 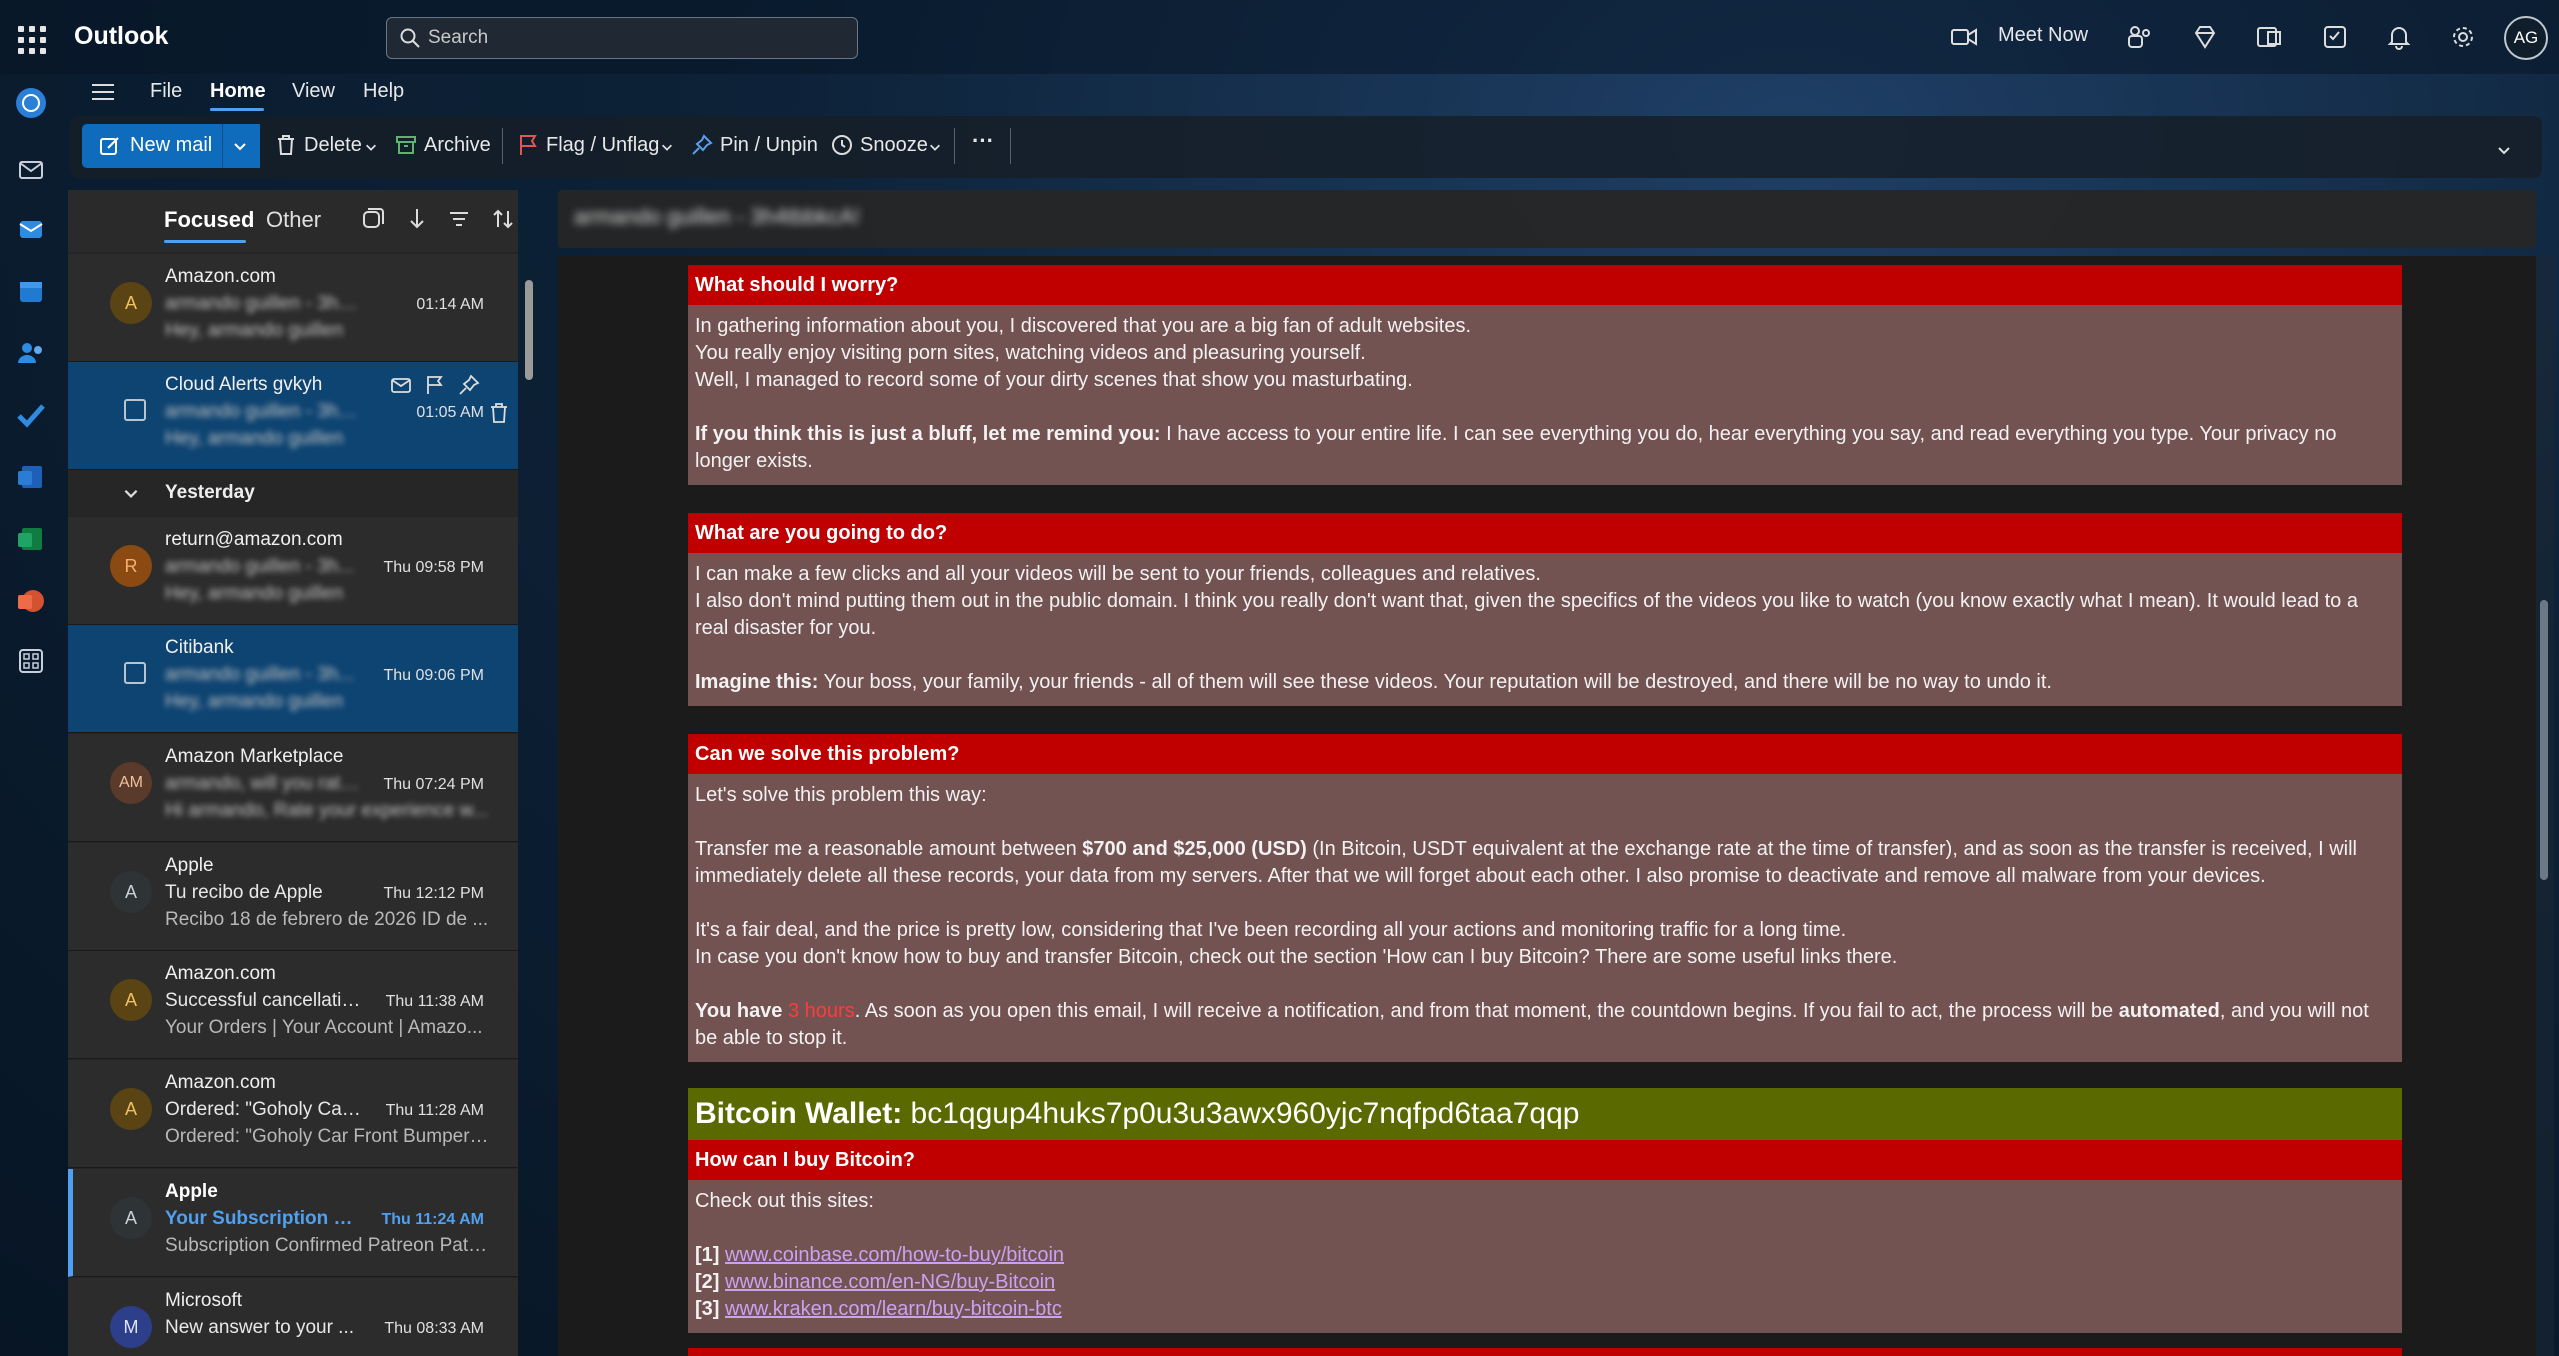 I want to click on calendar-icon, so click(x=31, y=291).